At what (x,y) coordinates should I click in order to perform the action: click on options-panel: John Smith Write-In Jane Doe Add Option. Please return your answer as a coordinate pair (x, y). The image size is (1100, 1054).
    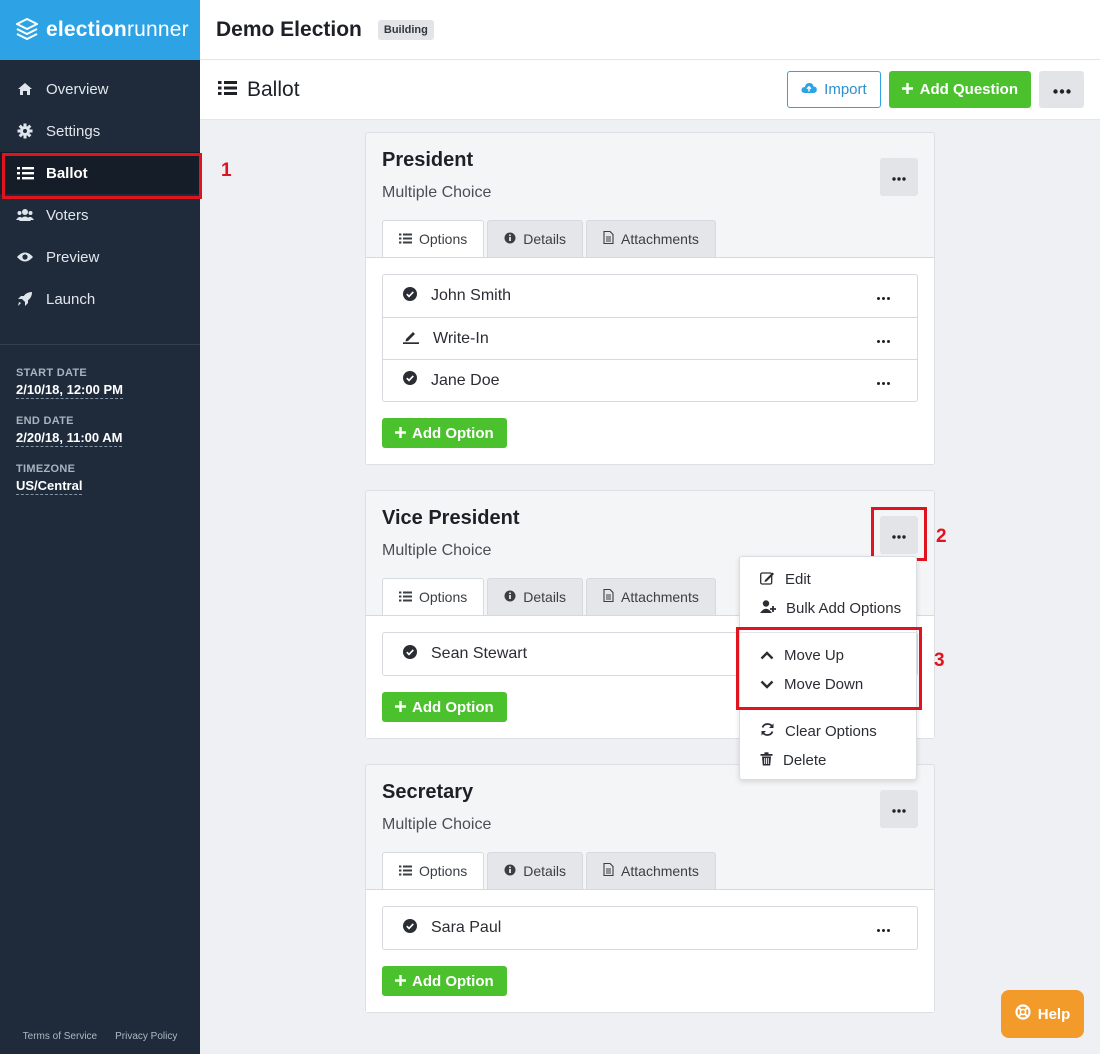
    Looking at the image, I should click on (650, 360).